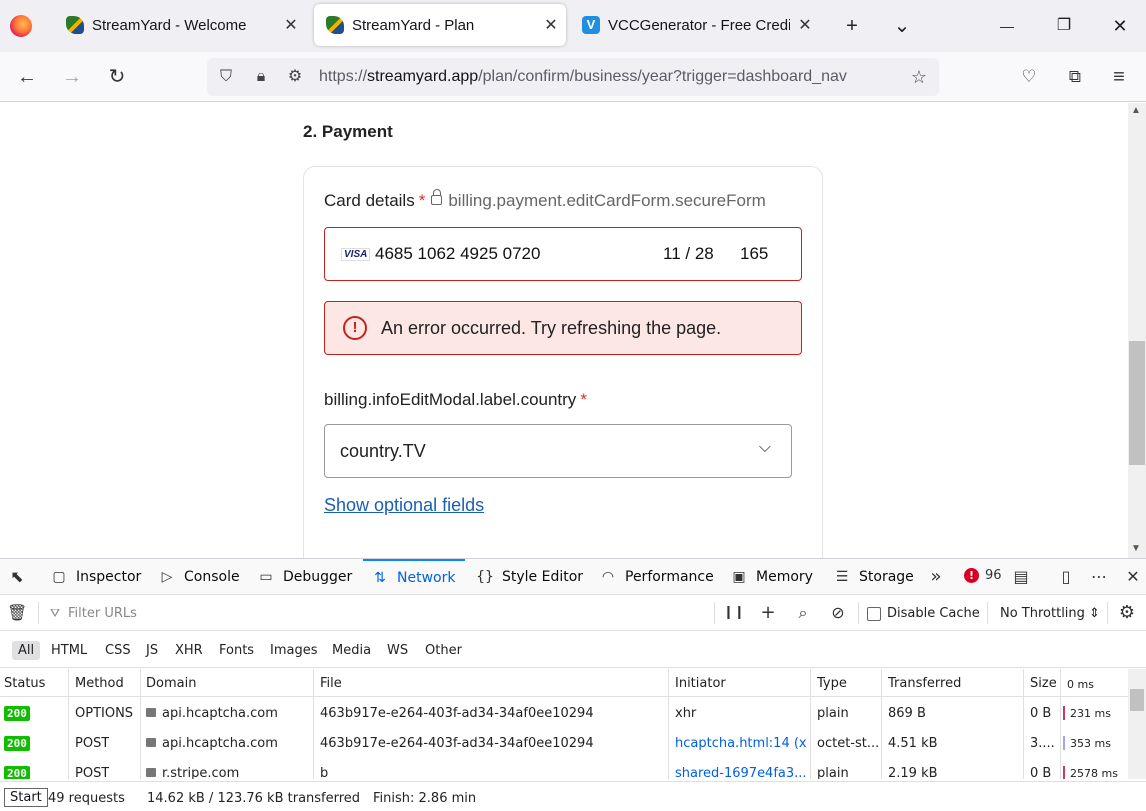 This screenshot has width=1146, height=811. What do you see at coordinates (21, 26) in the screenshot?
I see `firefox-icon` at bounding box center [21, 26].